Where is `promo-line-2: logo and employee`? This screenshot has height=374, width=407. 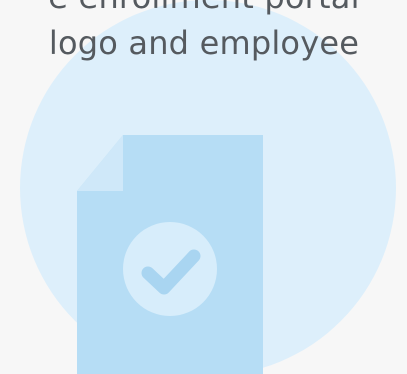
promo-line-2: logo and employee is located at coordinates (204, 43).